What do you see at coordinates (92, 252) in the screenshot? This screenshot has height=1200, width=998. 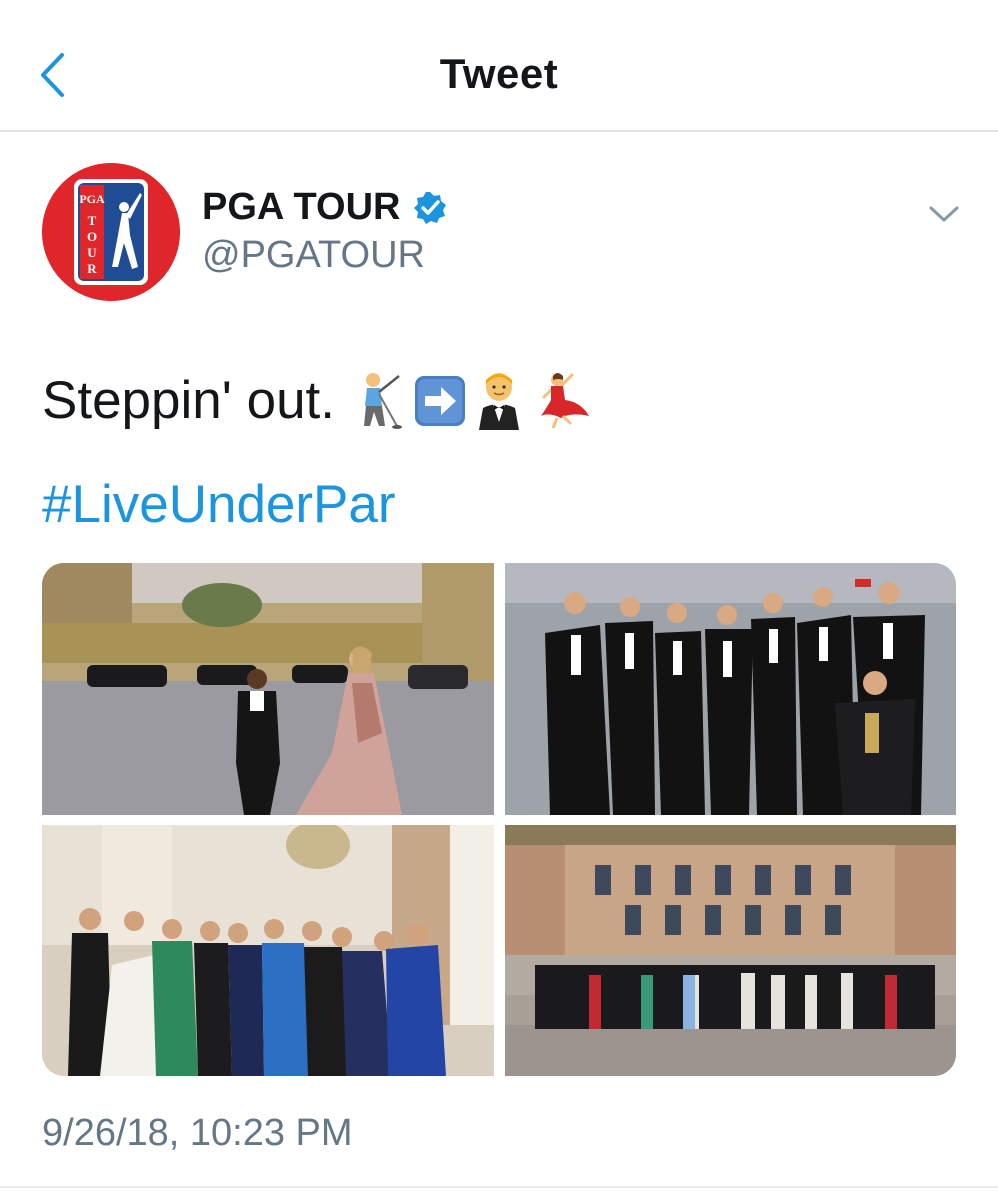 I see `svg-text: U` at bounding box center [92, 252].